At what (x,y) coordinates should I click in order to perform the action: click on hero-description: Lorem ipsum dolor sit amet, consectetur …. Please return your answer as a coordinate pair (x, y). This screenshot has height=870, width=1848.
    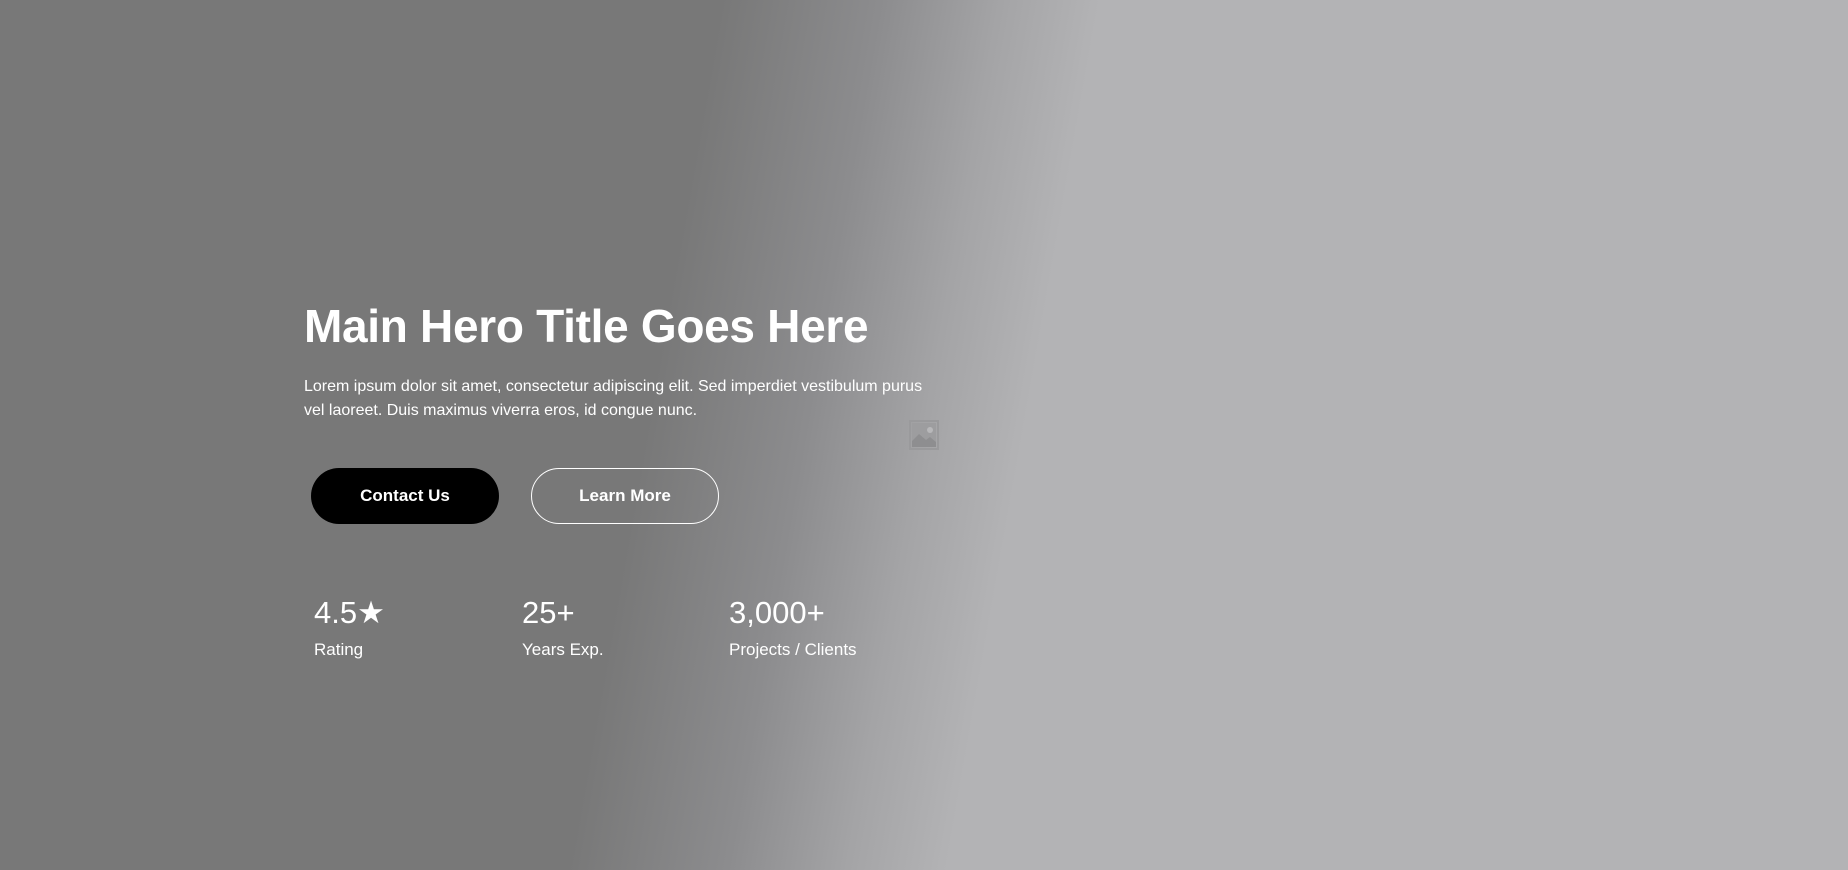
    Looking at the image, I should click on (613, 398).